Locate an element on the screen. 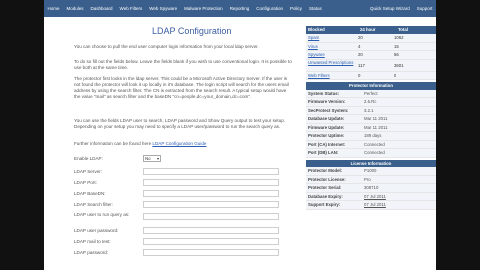  info-row: Protector Uptime: 189 days is located at coordinates (371, 136).